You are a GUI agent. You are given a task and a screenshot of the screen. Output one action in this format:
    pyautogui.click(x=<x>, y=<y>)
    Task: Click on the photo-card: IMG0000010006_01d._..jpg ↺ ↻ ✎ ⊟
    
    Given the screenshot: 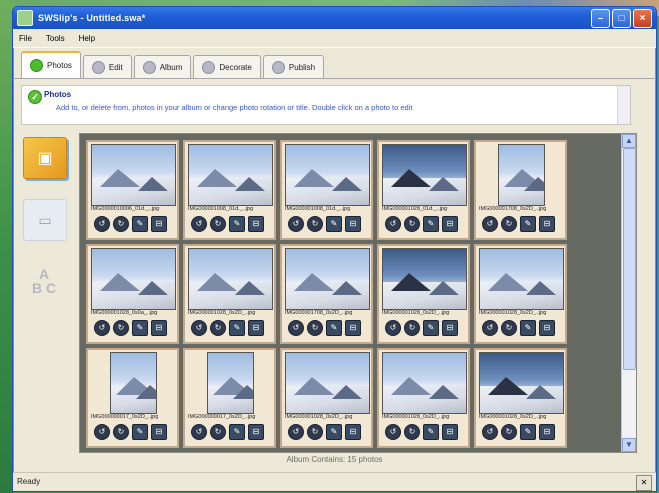 What is the action you would take?
    pyautogui.click(x=132, y=190)
    